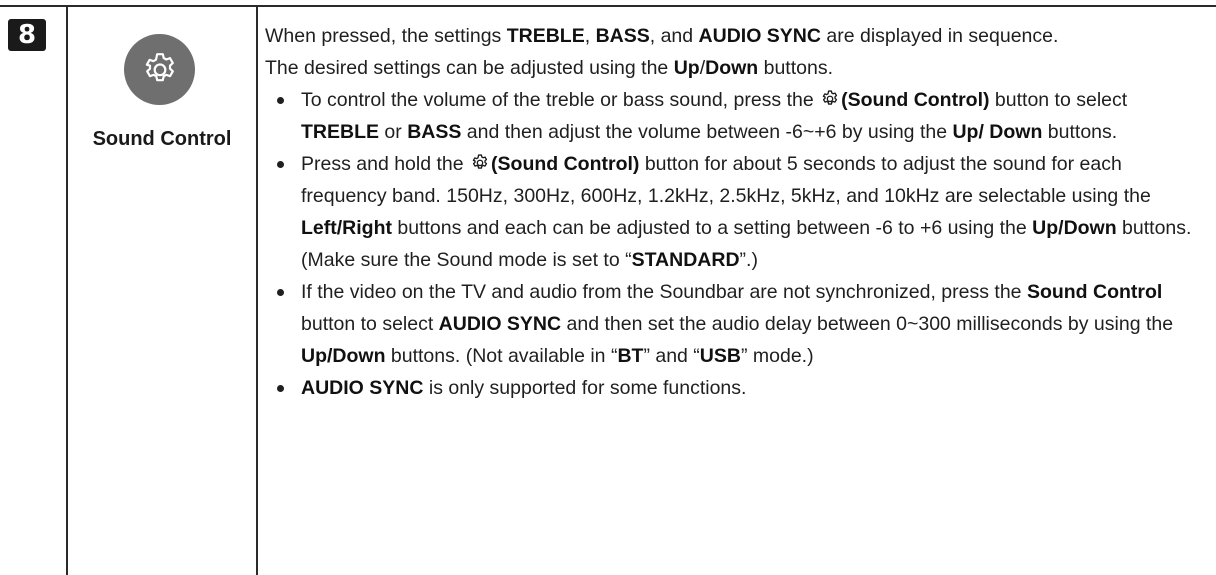  What do you see at coordinates (386, 36) in the screenshot?
I see `text: When pressed, the settings` at bounding box center [386, 36].